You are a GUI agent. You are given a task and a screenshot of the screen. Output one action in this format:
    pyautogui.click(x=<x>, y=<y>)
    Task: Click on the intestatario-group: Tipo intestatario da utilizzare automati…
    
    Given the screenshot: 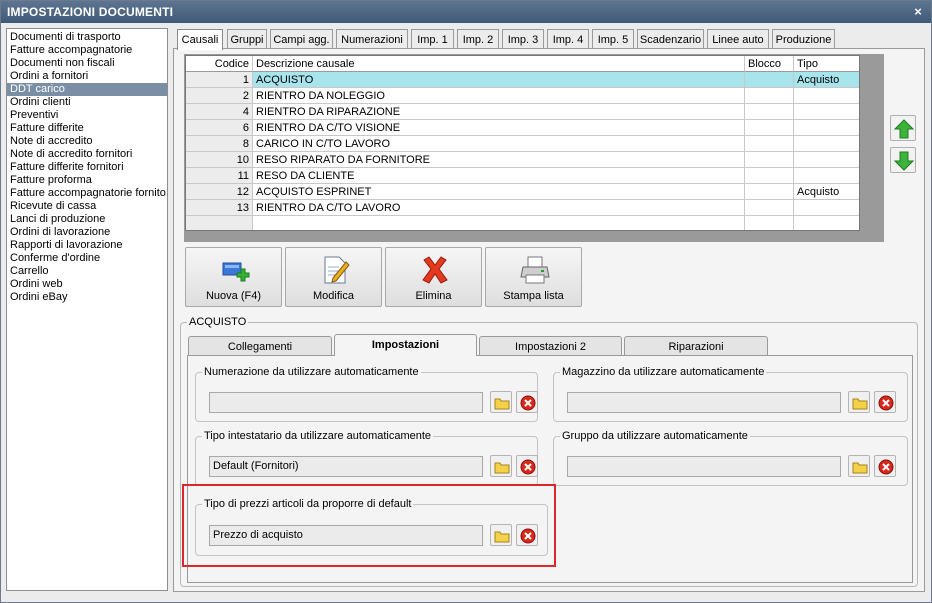 What is the action you would take?
    pyautogui.click(x=366, y=457)
    